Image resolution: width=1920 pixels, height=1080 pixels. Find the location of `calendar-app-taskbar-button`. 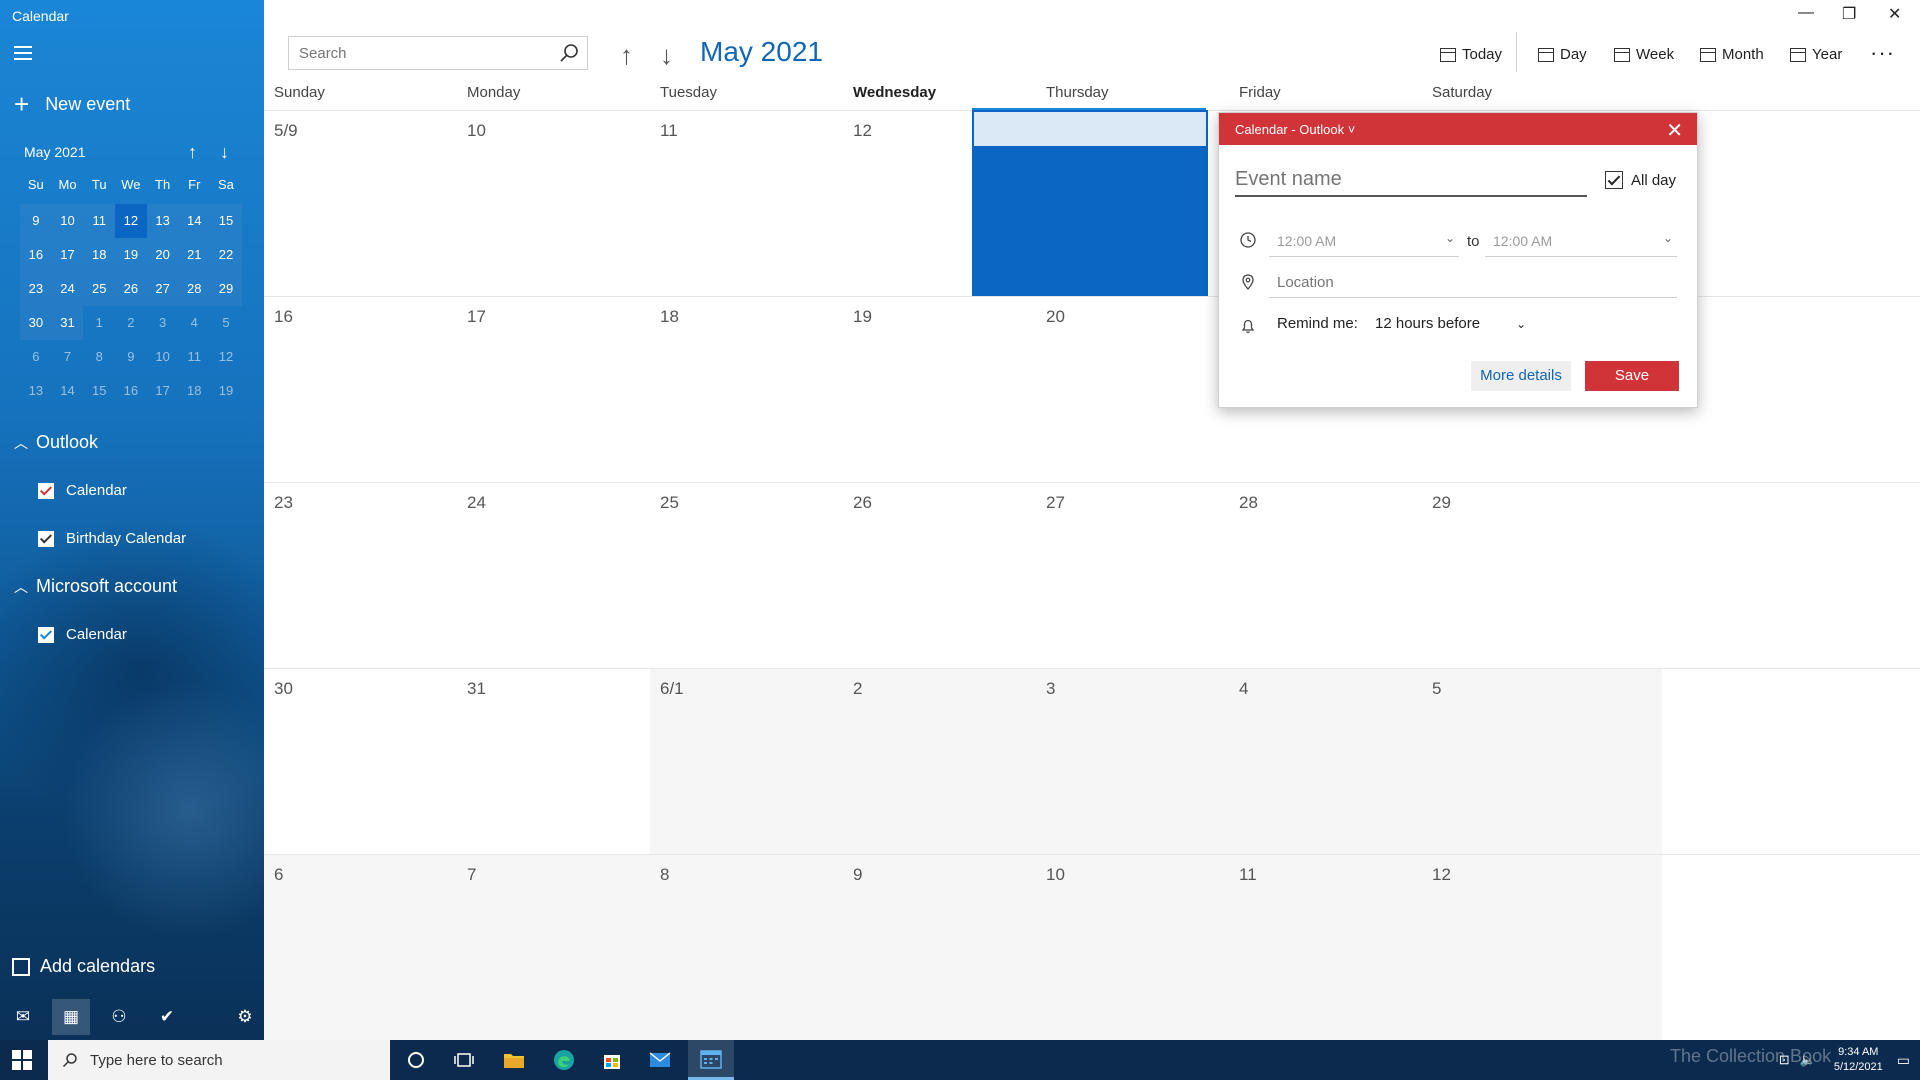

calendar-app-taskbar-button is located at coordinates (711, 1060).